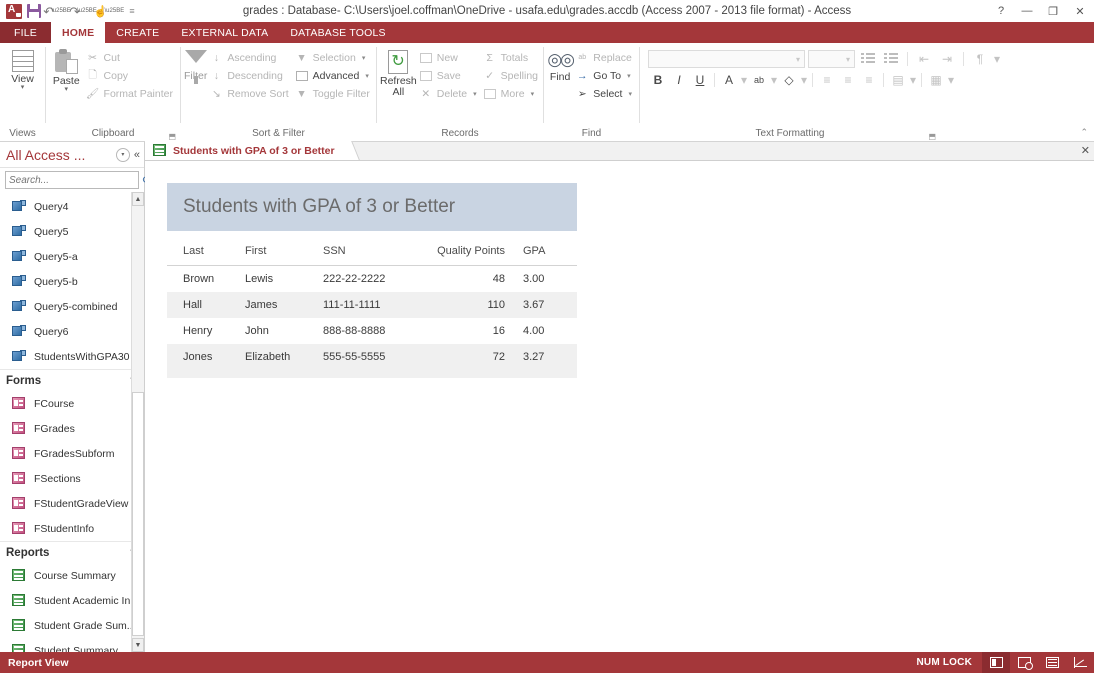 This screenshot has height=673, width=1094. Describe the element at coordinates (72, 206) in the screenshot. I see `nav-item-query4: Query4` at that location.